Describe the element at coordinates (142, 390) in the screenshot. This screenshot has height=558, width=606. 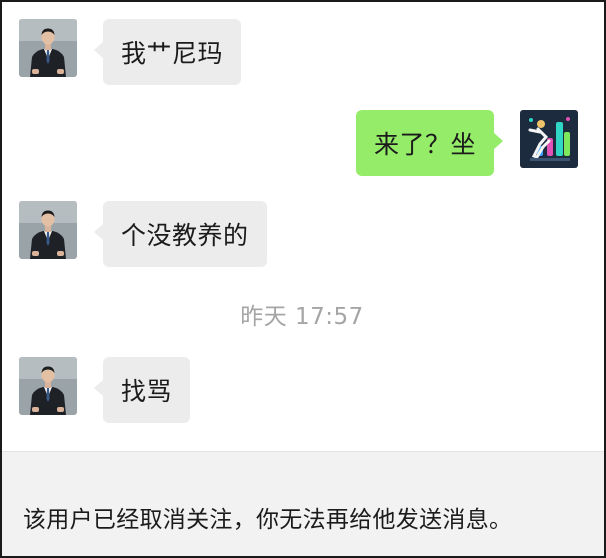
I see `message-bubble-incoming: 找骂` at that location.